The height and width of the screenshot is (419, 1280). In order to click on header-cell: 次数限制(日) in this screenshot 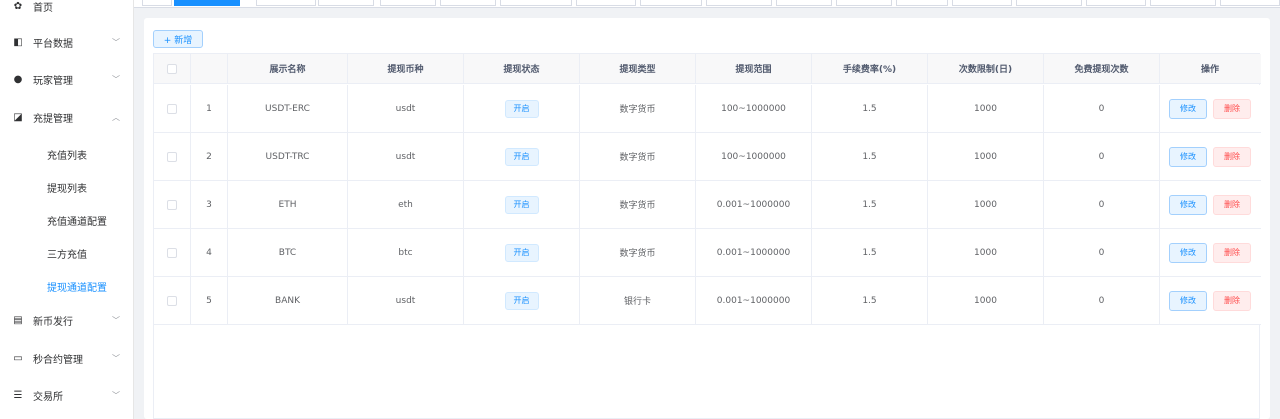, I will do `click(986, 68)`.